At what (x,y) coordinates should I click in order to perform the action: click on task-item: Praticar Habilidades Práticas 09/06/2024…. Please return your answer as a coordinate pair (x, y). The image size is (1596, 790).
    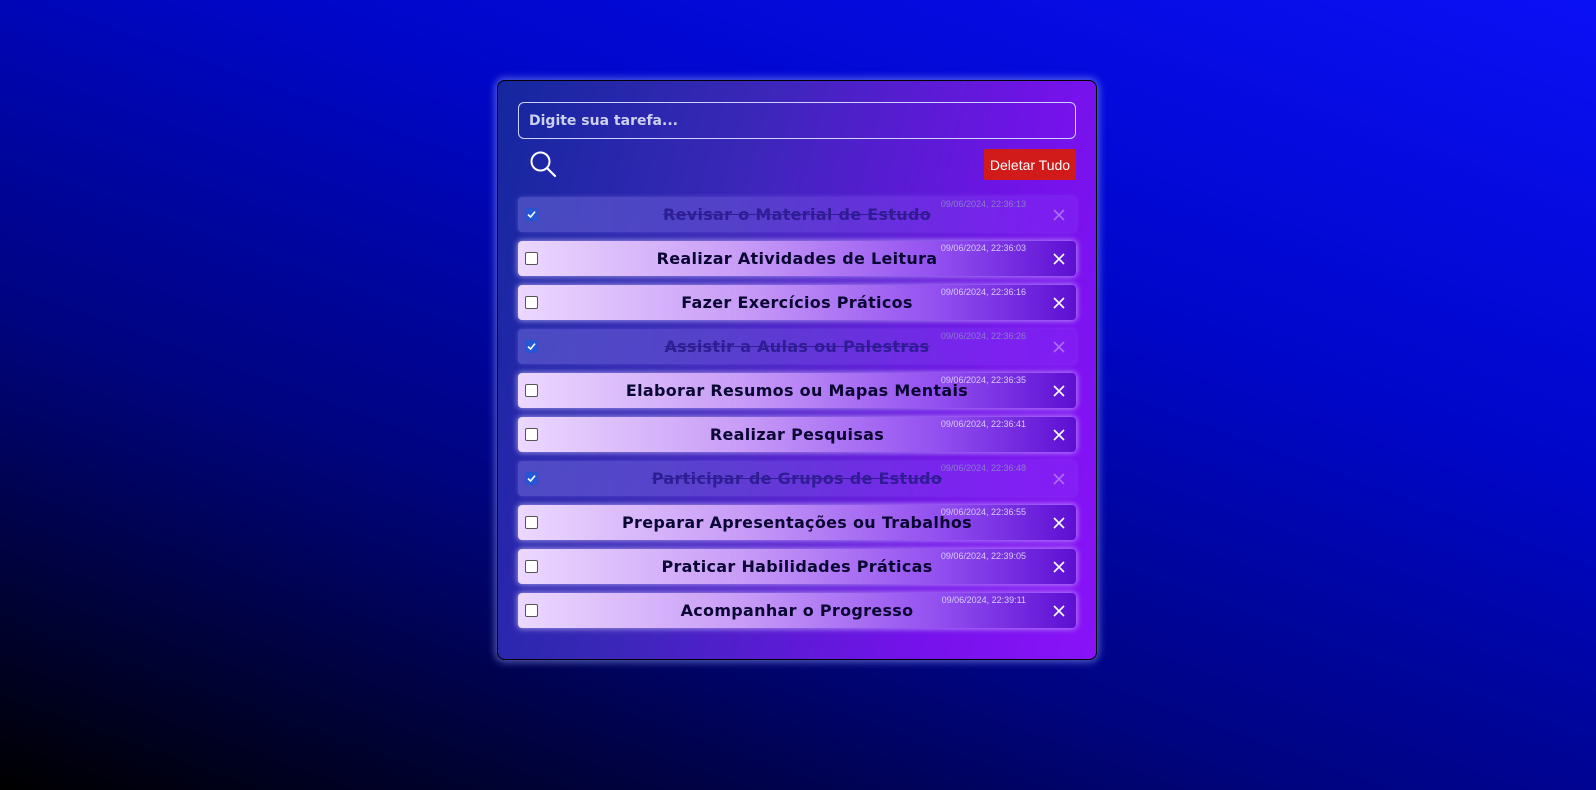
    Looking at the image, I should click on (797, 566).